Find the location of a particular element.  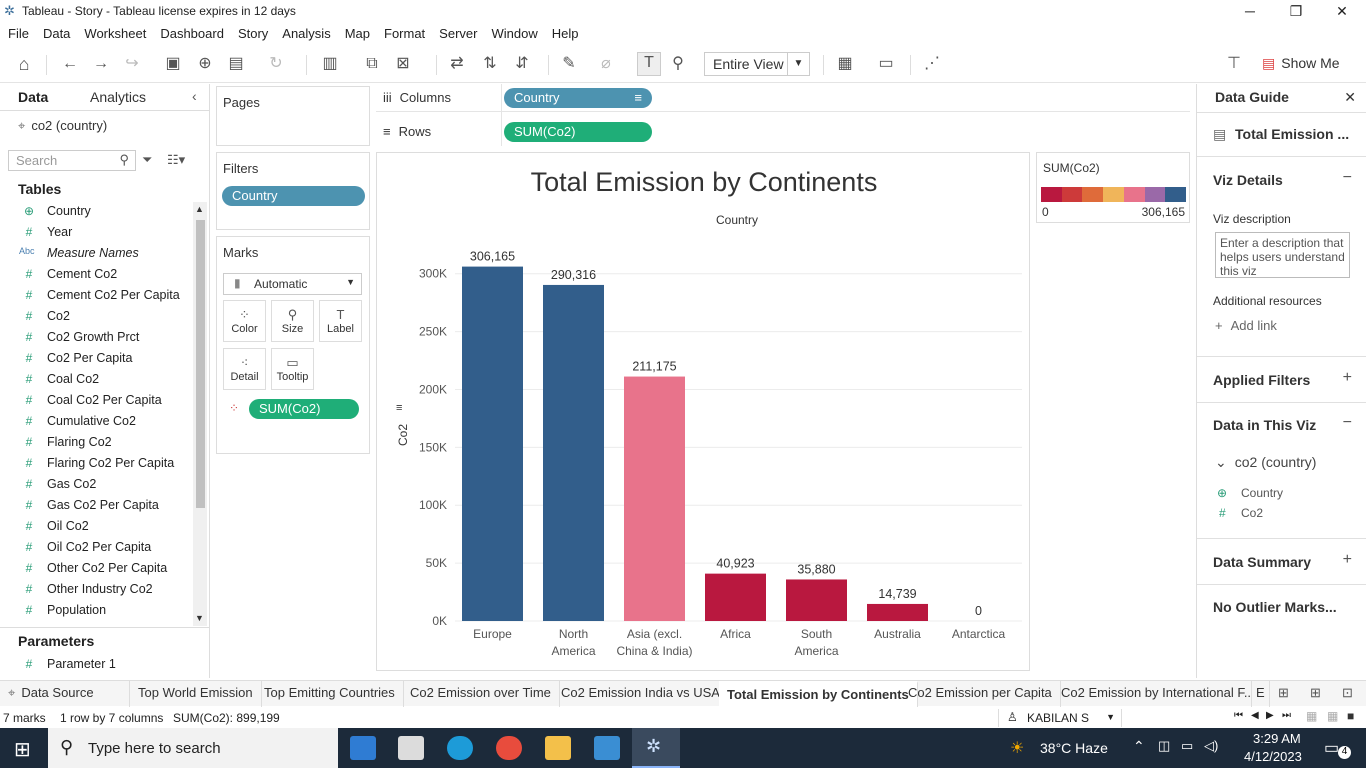

field-item: # Other Co2 Per Capita is located at coordinates (98, 568).